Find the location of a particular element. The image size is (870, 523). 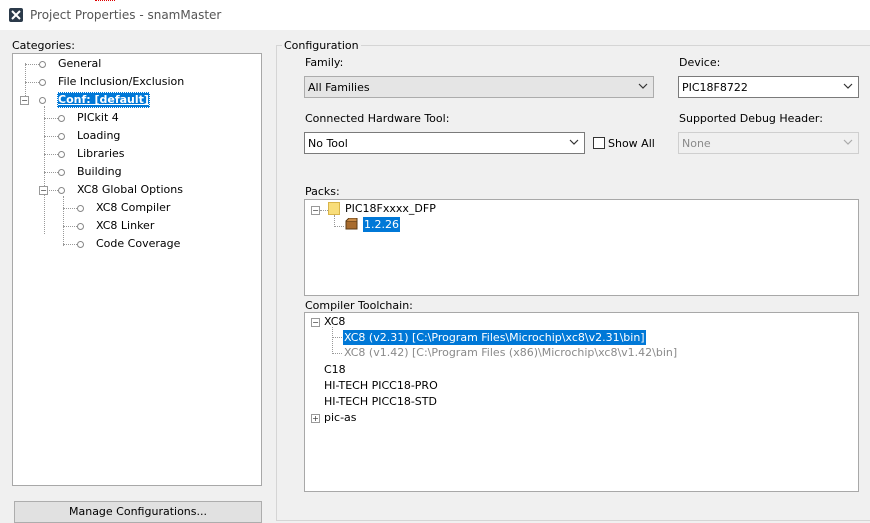

folder-icon is located at coordinates (334, 208).